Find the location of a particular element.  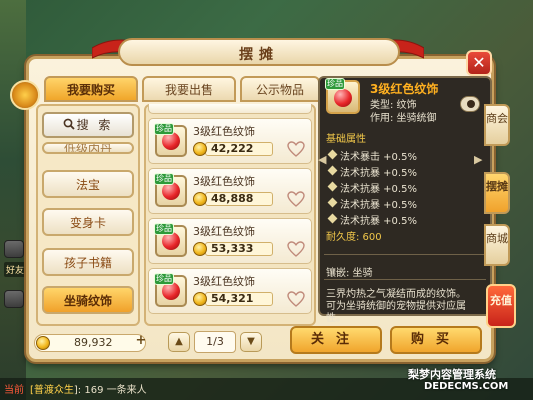

category-item-partial: 低级内丹 is located at coordinates (88, 148).